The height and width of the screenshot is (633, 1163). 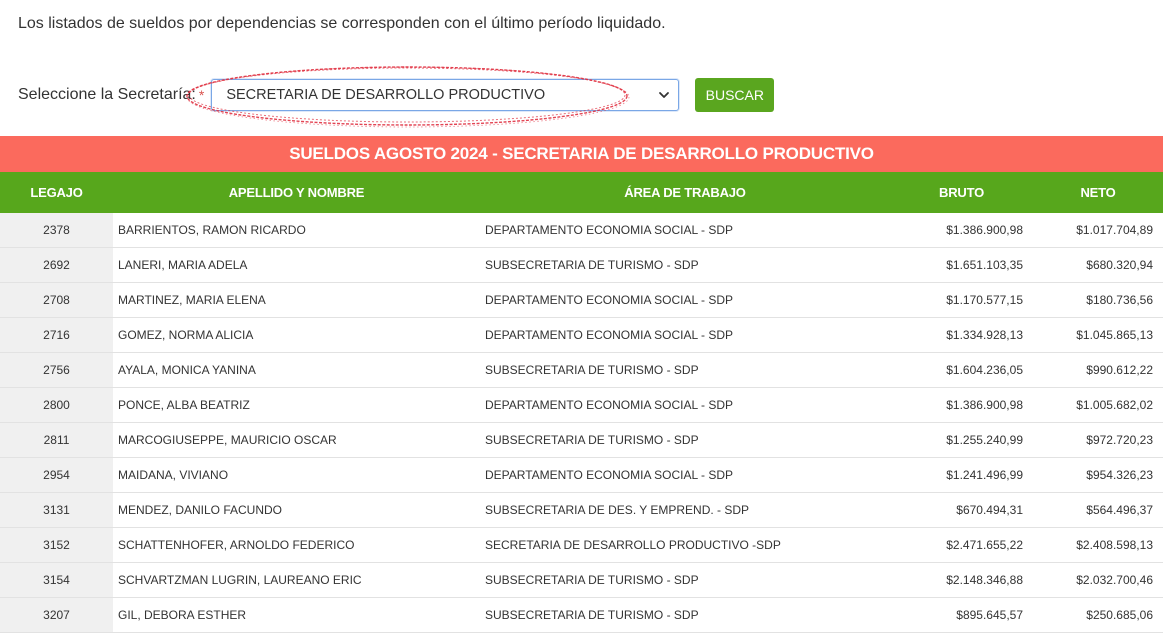 What do you see at coordinates (1098, 300) in the screenshot?
I see `cell-neto: $180.736,56` at bounding box center [1098, 300].